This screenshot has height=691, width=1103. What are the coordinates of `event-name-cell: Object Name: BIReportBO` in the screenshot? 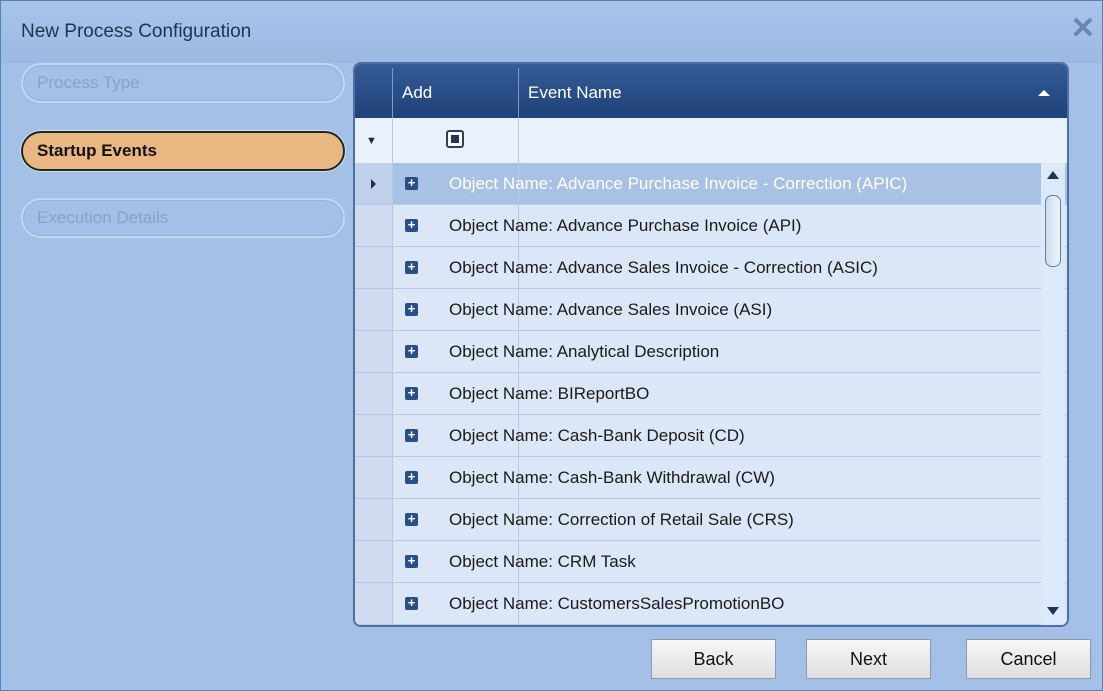 It's located at (549, 393).